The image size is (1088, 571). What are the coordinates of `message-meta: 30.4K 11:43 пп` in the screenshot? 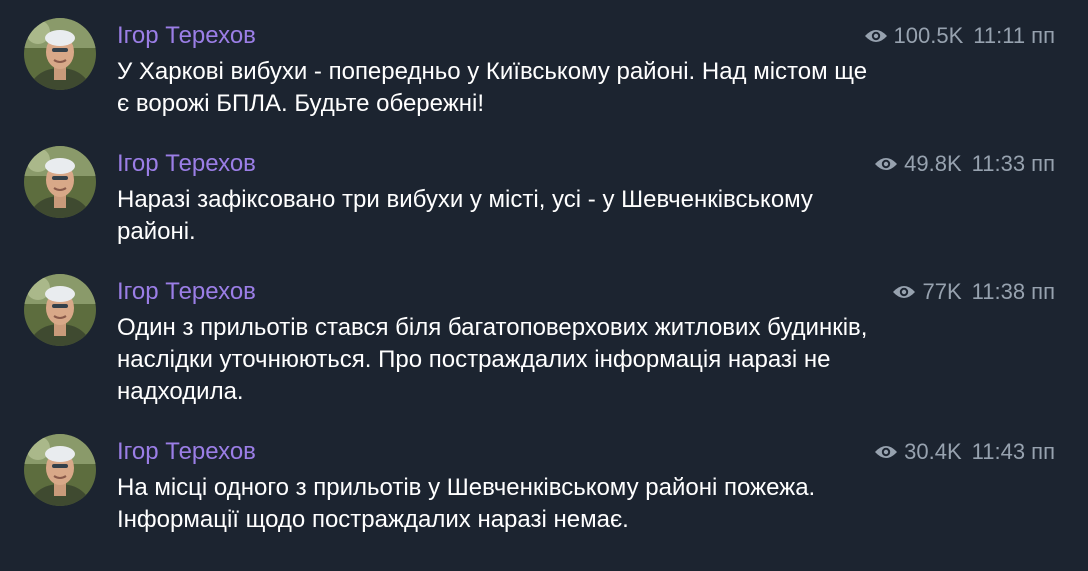 It's located at (964, 452).